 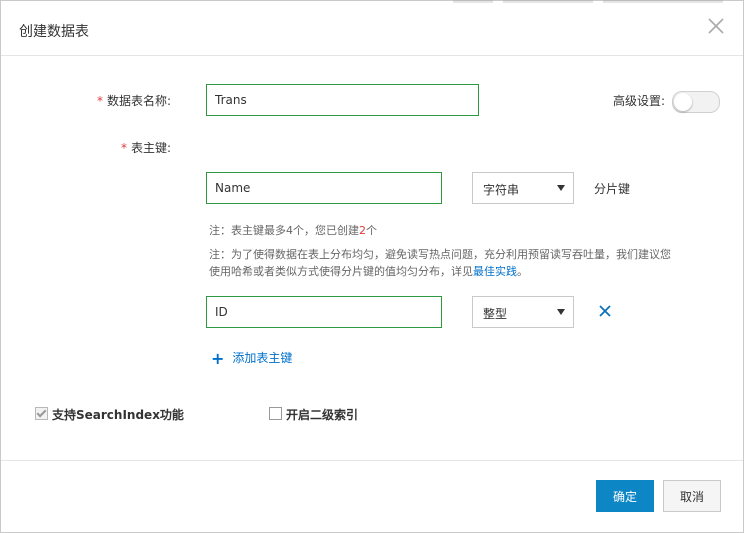 What do you see at coordinates (218, 358) in the screenshot?
I see `plus-icon: +` at bounding box center [218, 358].